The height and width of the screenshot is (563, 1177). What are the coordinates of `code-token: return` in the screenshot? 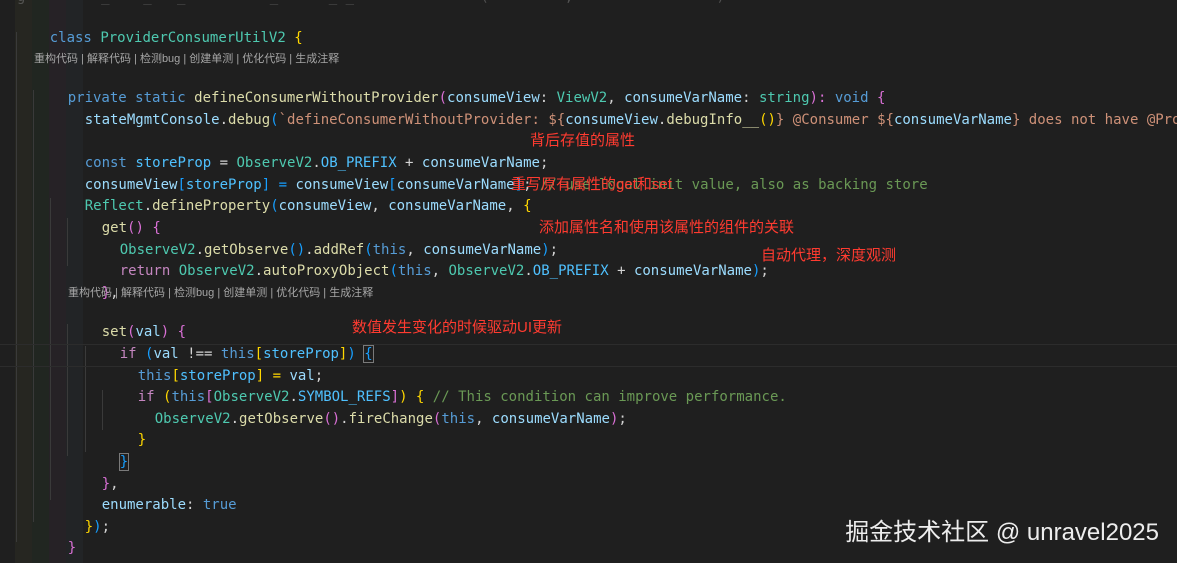 It's located at (145, 271).